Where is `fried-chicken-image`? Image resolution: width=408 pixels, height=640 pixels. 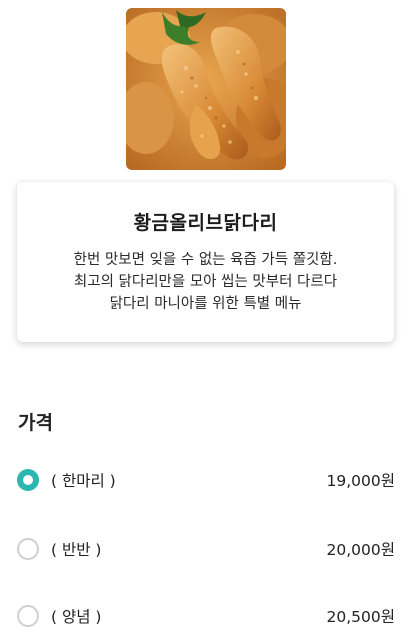 fried-chicken-image is located at coordinates (206, 89).